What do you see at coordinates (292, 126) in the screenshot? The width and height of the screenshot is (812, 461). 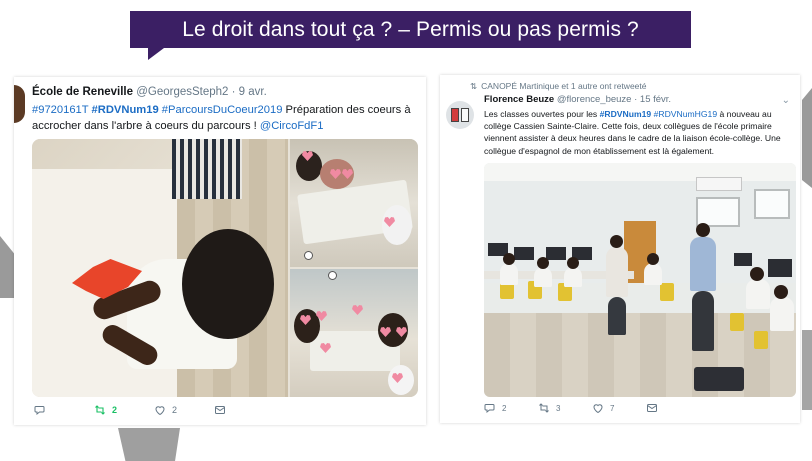 I see `mention-link: @CircoFdF1` at bounding box center [292, 126].